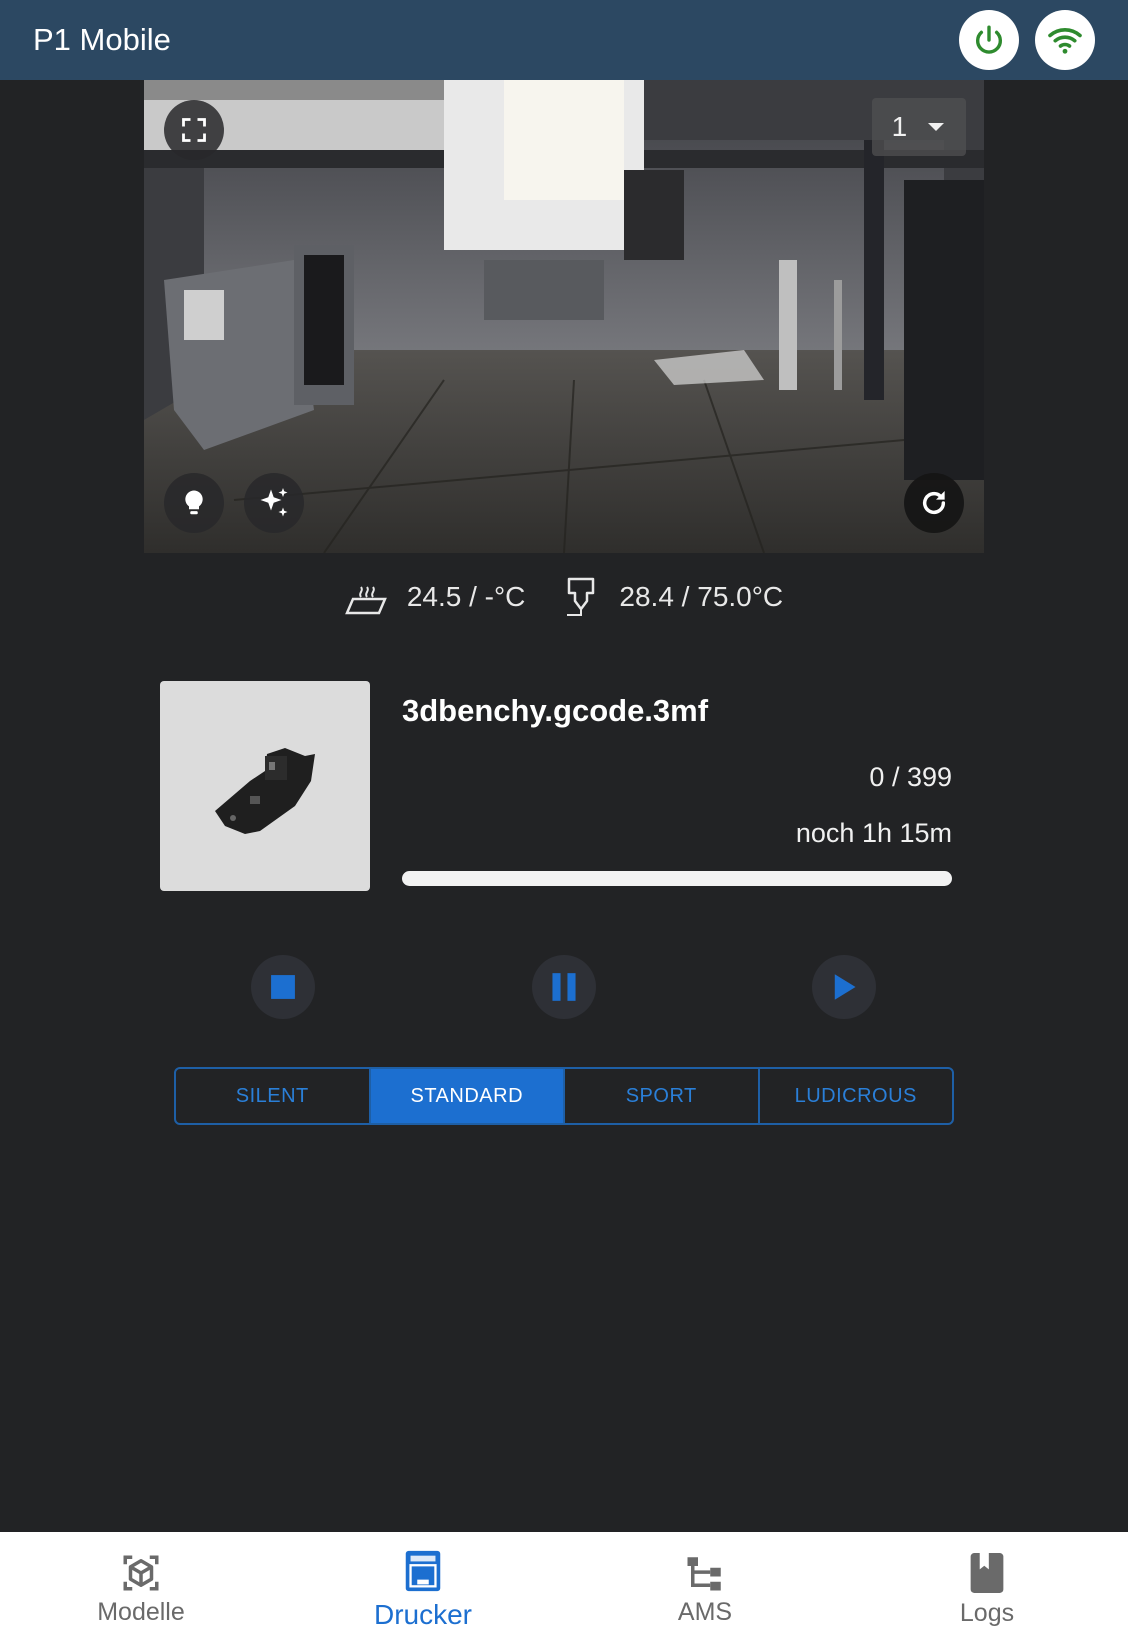 The height and width of the screenshot is (1646, 1128). Describe the element at coordinates (704, 1573) in the screenshot. I see `ams-tree-icon` at that location.